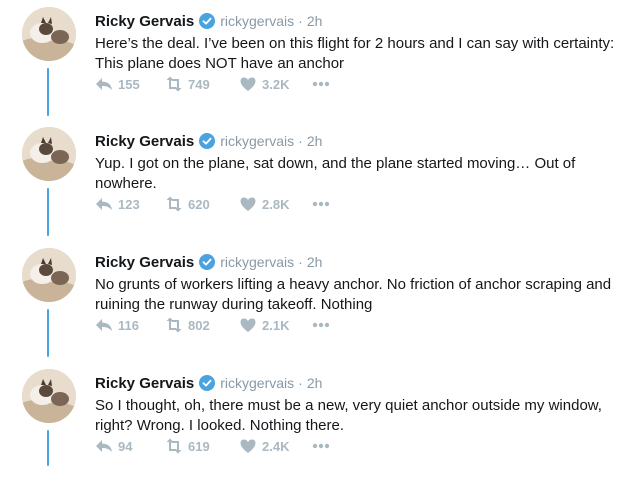 The height and width of the screenshot is (482, 636). I want to click on reply-count: 155, so click(129, 84).